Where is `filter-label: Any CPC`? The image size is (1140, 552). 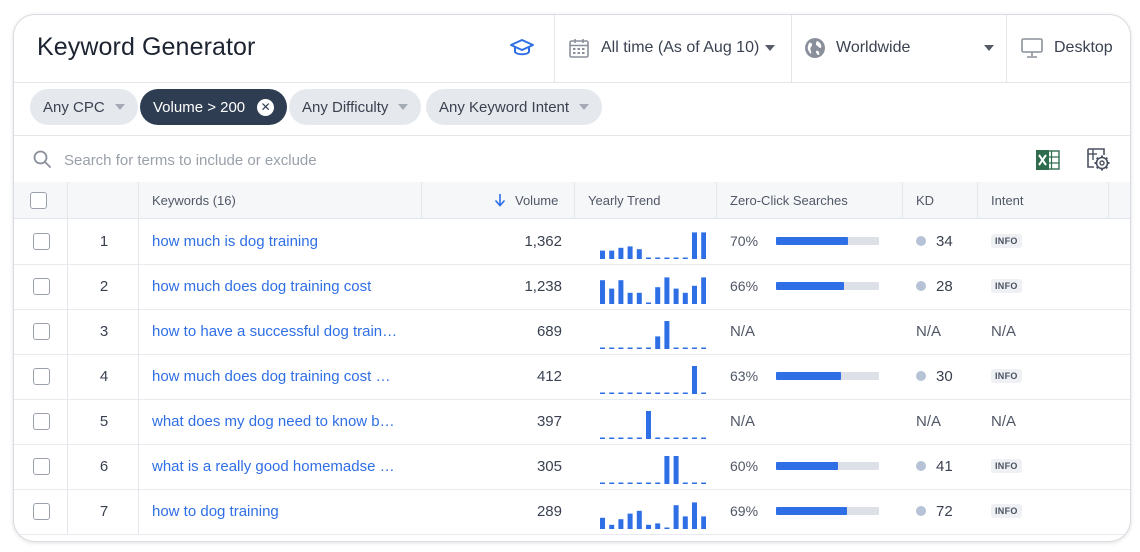 filter-label: Any CPC is located at coordinates (74, 107).